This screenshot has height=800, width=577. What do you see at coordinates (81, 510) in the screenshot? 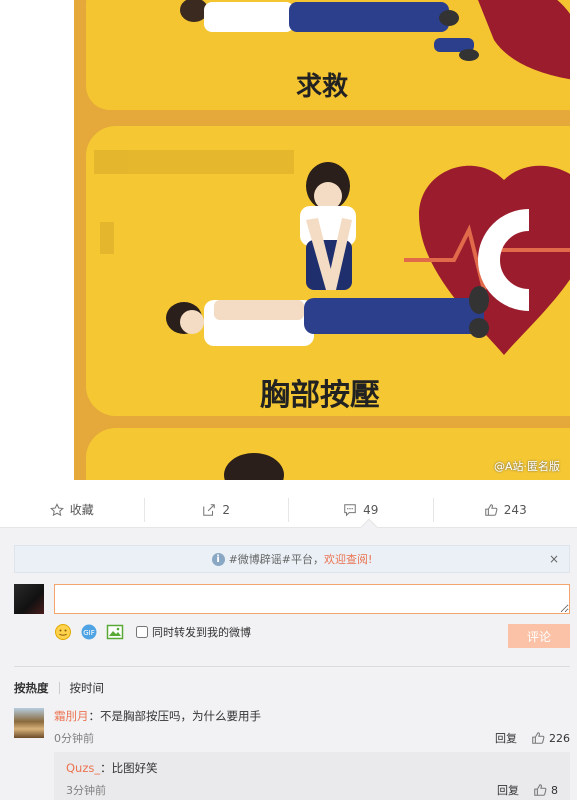
I see `favorite-label: 收藏` at bounding box center [81, 510].